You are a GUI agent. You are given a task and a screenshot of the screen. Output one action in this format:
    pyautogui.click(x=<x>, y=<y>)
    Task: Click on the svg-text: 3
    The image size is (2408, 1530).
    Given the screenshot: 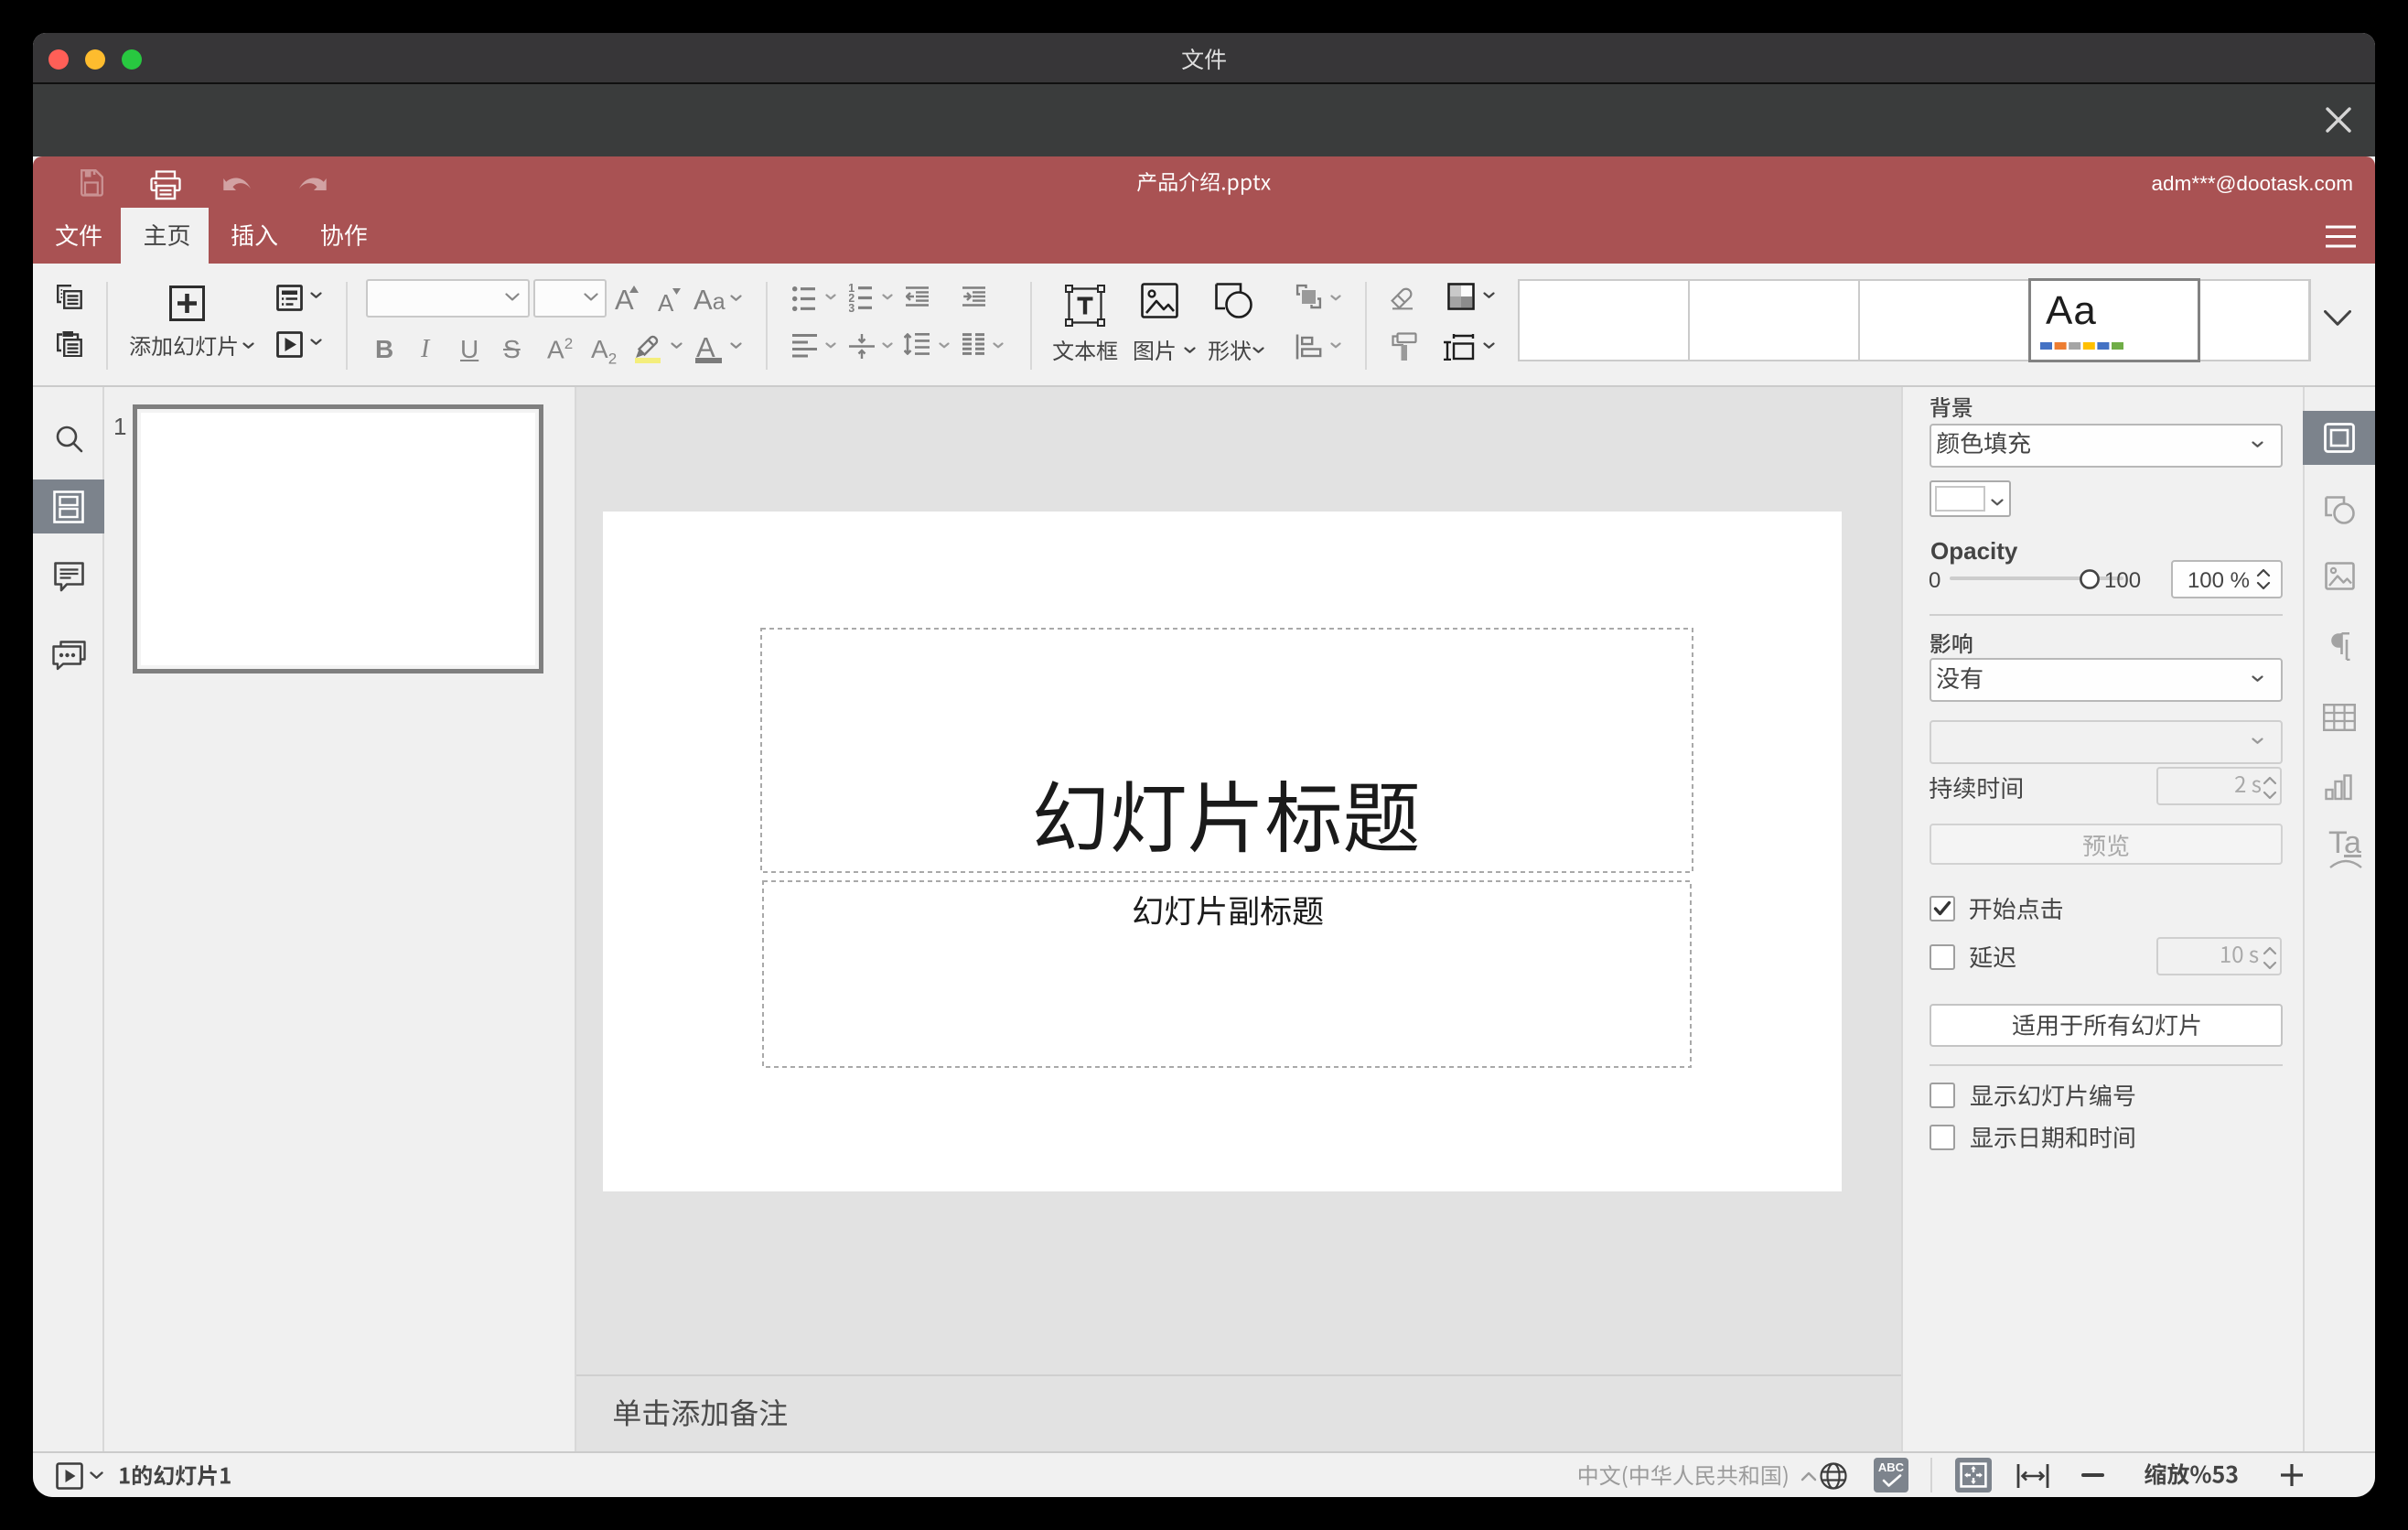 What is the action you would take?
    pyautogui.click(x=852, y=306)
    